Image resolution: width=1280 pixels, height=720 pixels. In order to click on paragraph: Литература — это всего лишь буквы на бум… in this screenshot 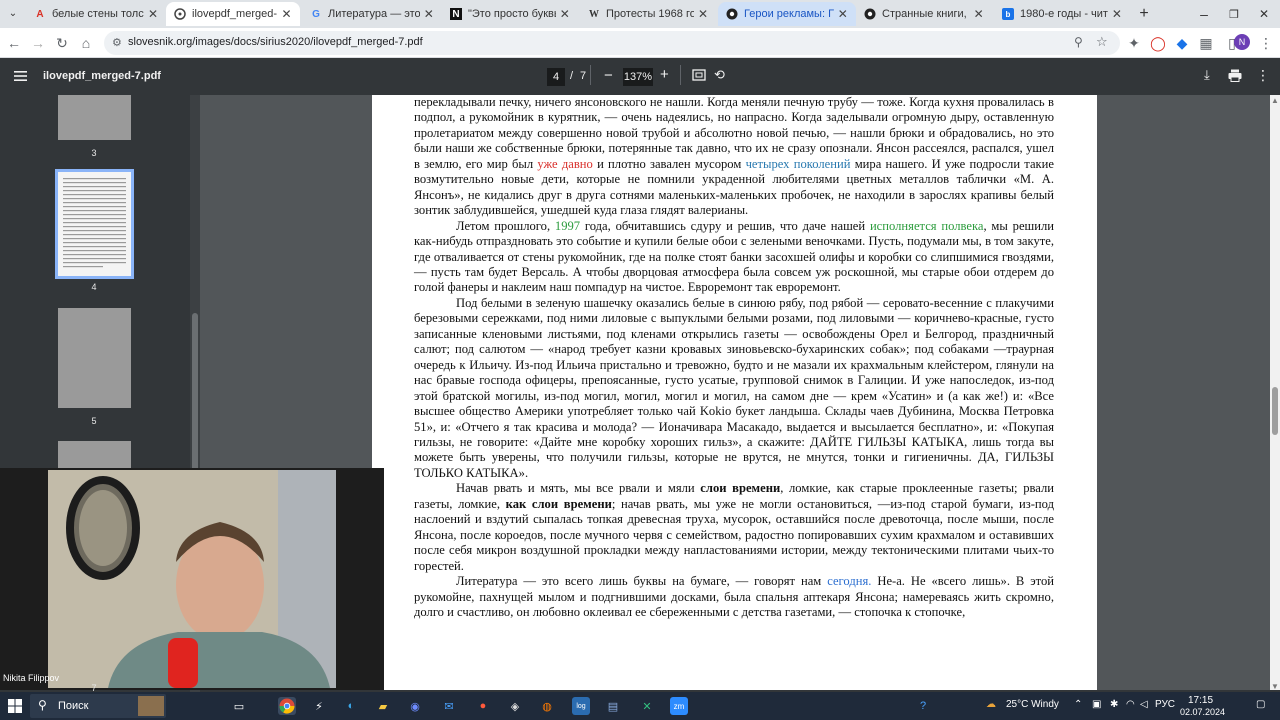, I will do `click(734, 597)`.